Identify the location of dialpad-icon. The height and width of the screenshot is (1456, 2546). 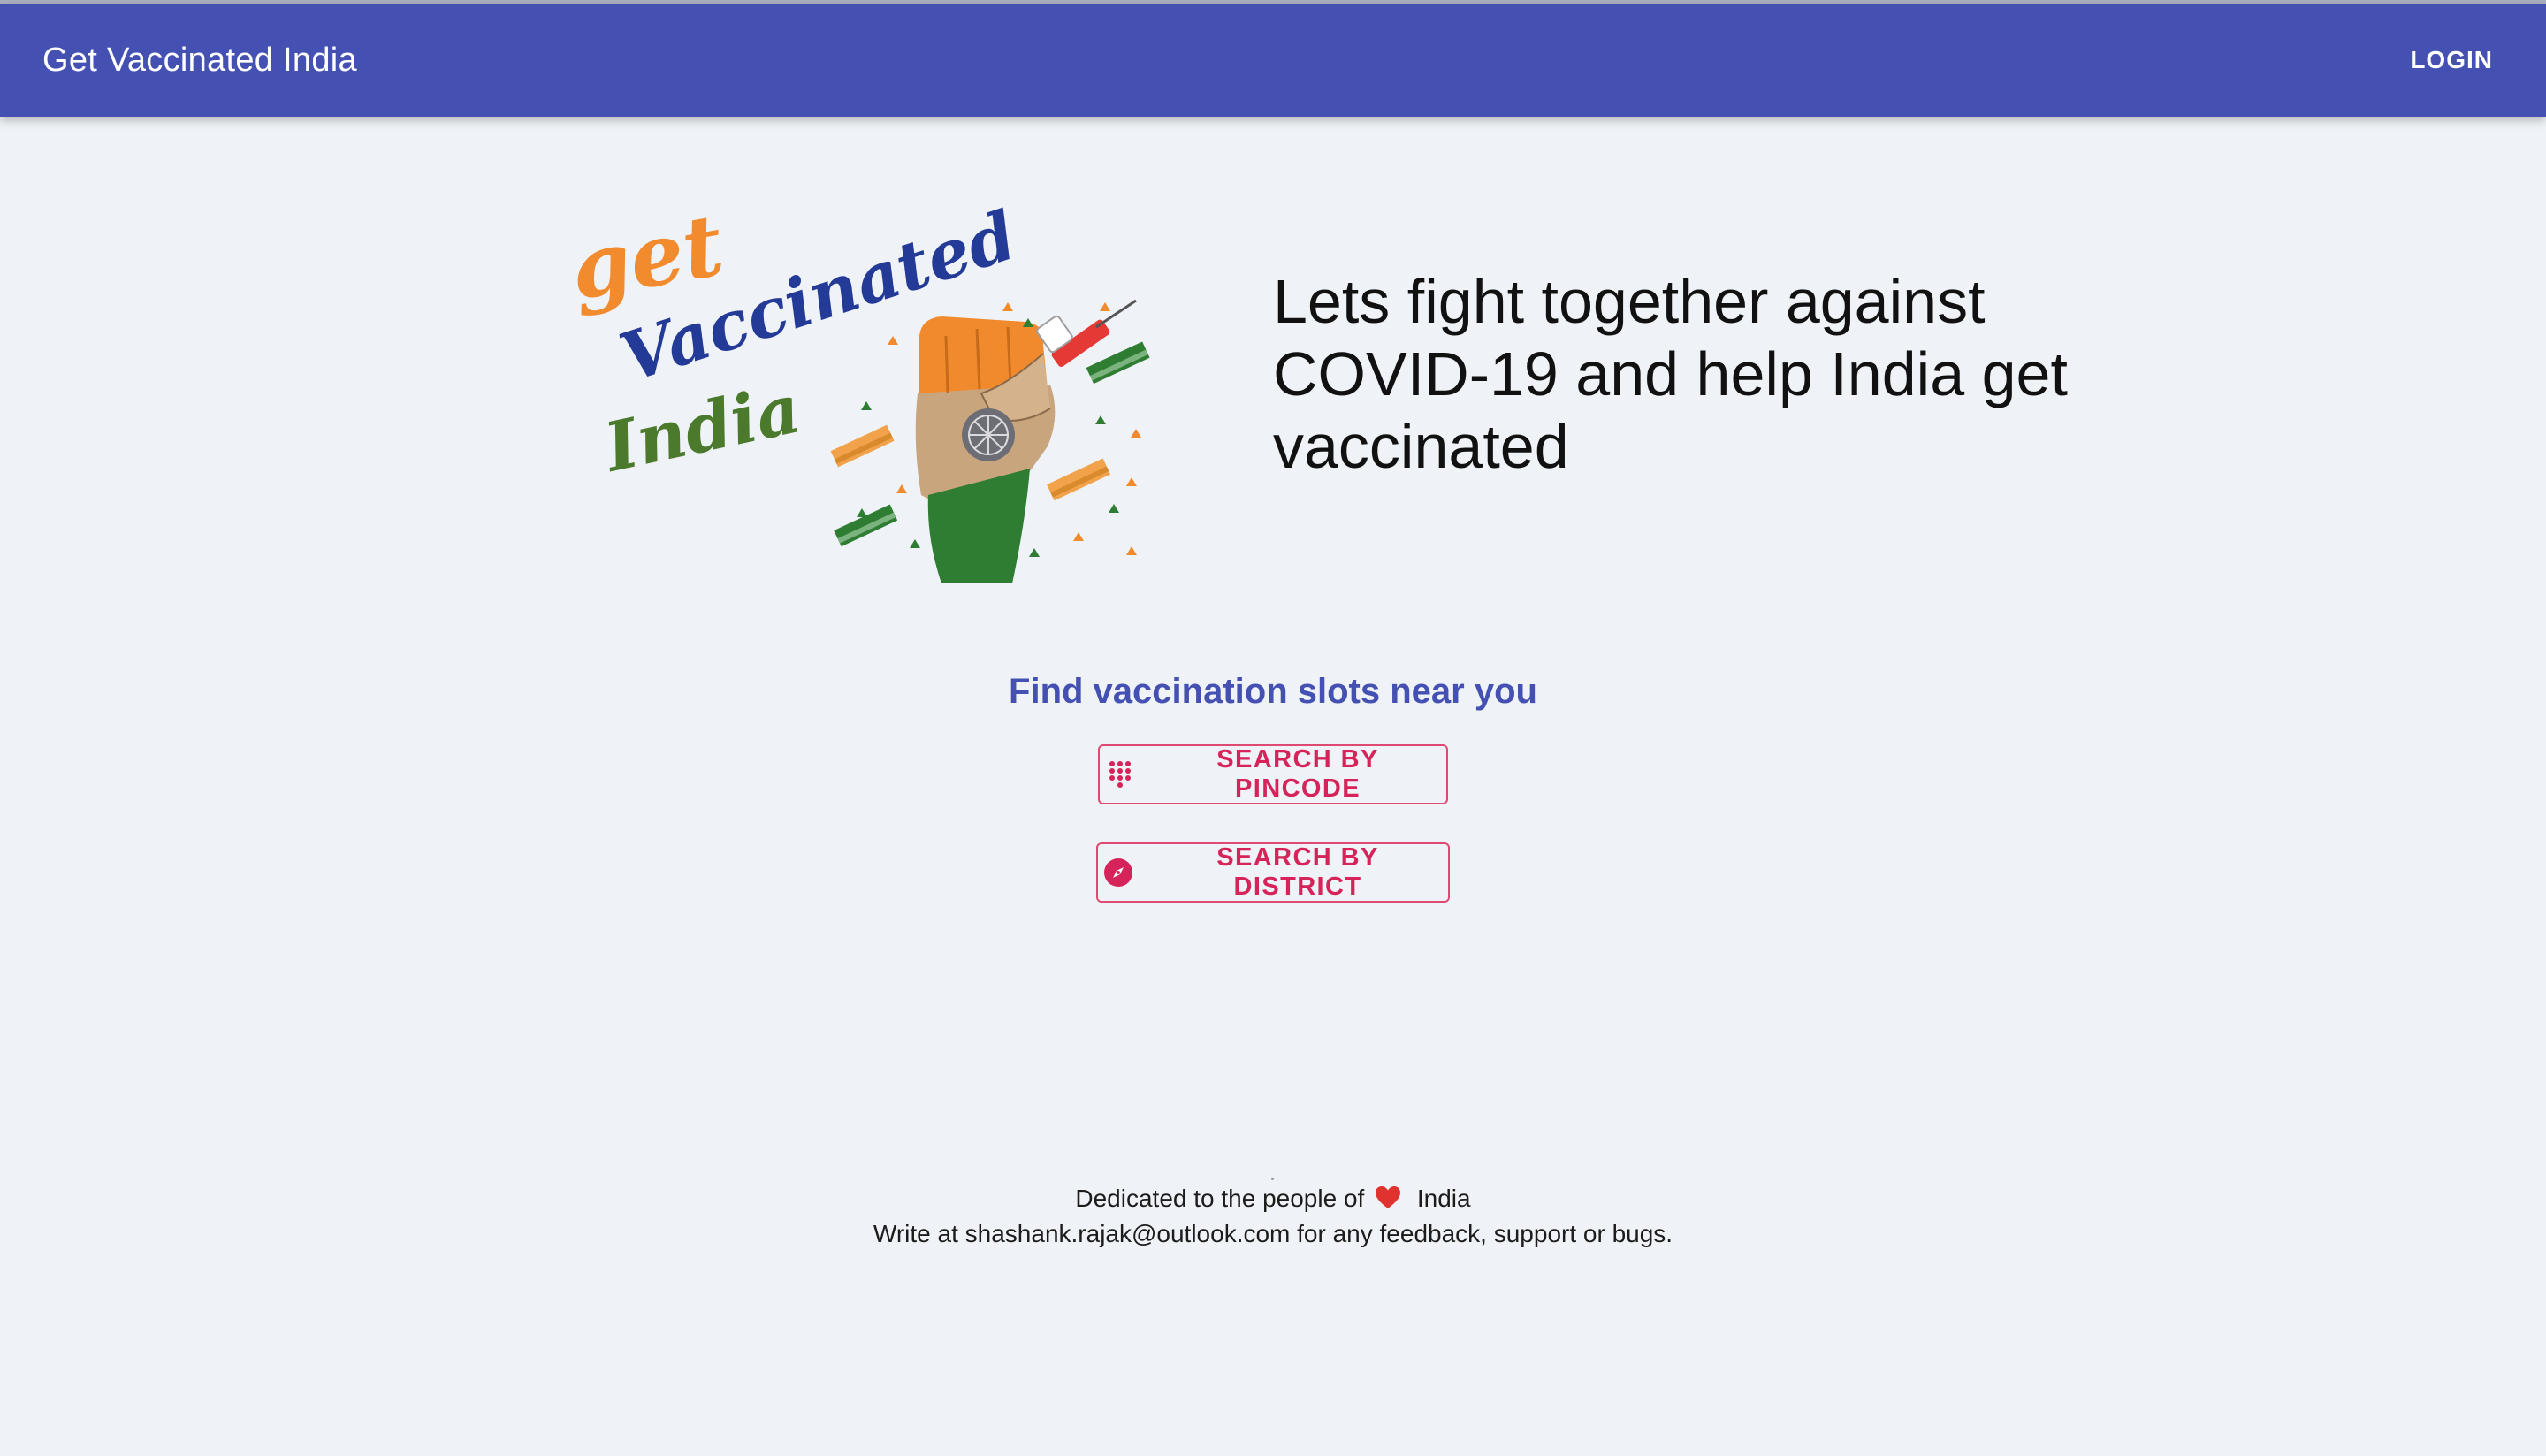
(1120, 774).